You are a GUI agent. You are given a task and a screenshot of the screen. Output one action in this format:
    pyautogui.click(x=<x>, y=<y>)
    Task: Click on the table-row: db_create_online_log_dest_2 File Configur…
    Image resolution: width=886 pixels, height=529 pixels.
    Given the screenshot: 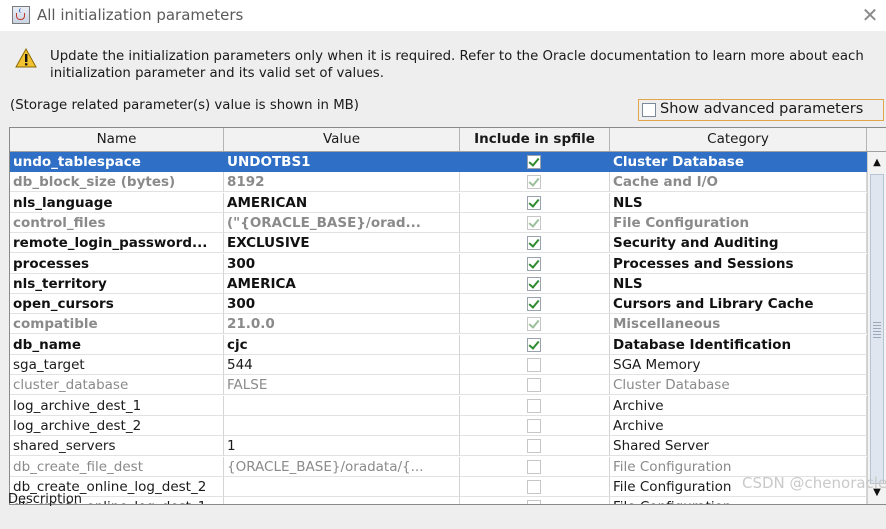 What is the action you would take?
    pyautogui.click(x=438, y=486)
    